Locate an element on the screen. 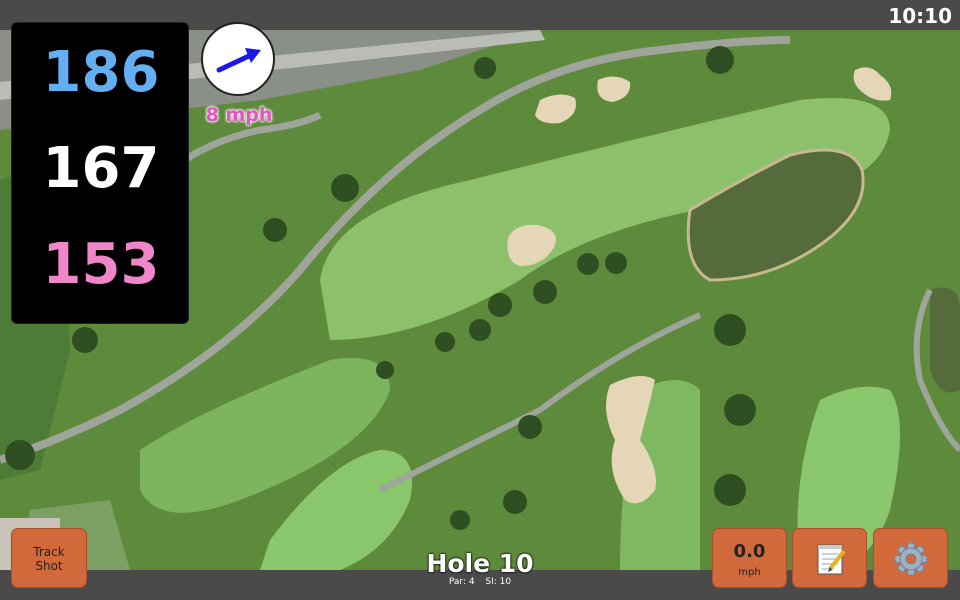 This screenshot has width=960, height=600. settings-button is located at coordinates (910, 558).